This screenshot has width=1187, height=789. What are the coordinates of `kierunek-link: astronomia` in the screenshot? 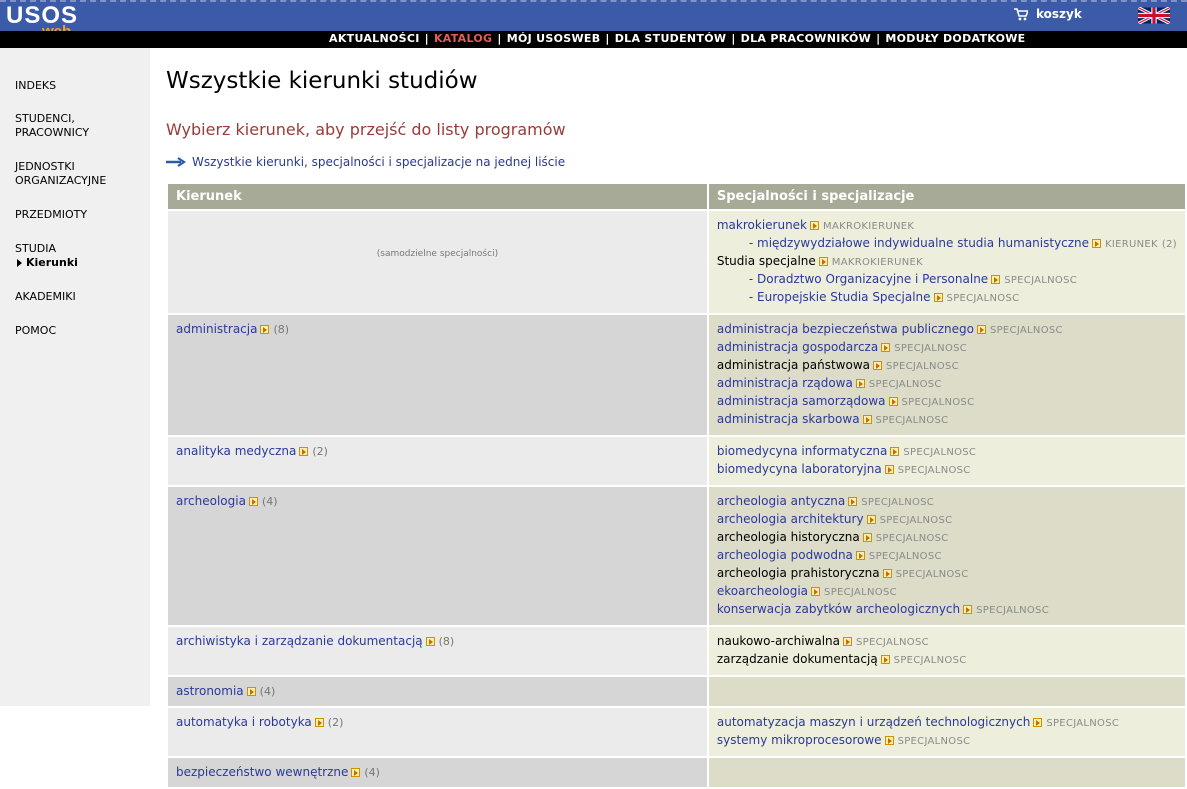 It's located at (210, 691).